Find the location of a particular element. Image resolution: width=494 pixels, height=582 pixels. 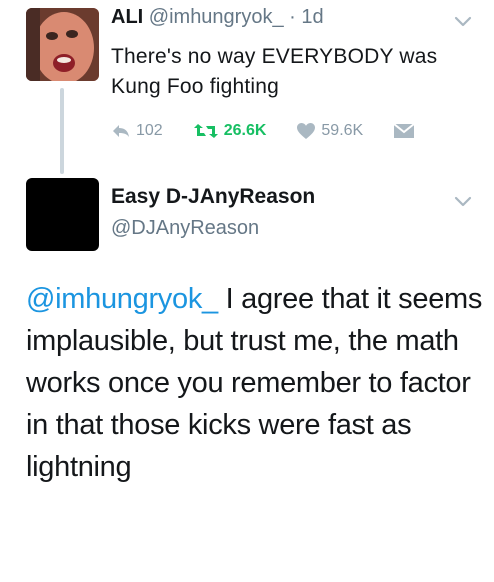

reply-button: 102 is located at coordinates (137, 131).